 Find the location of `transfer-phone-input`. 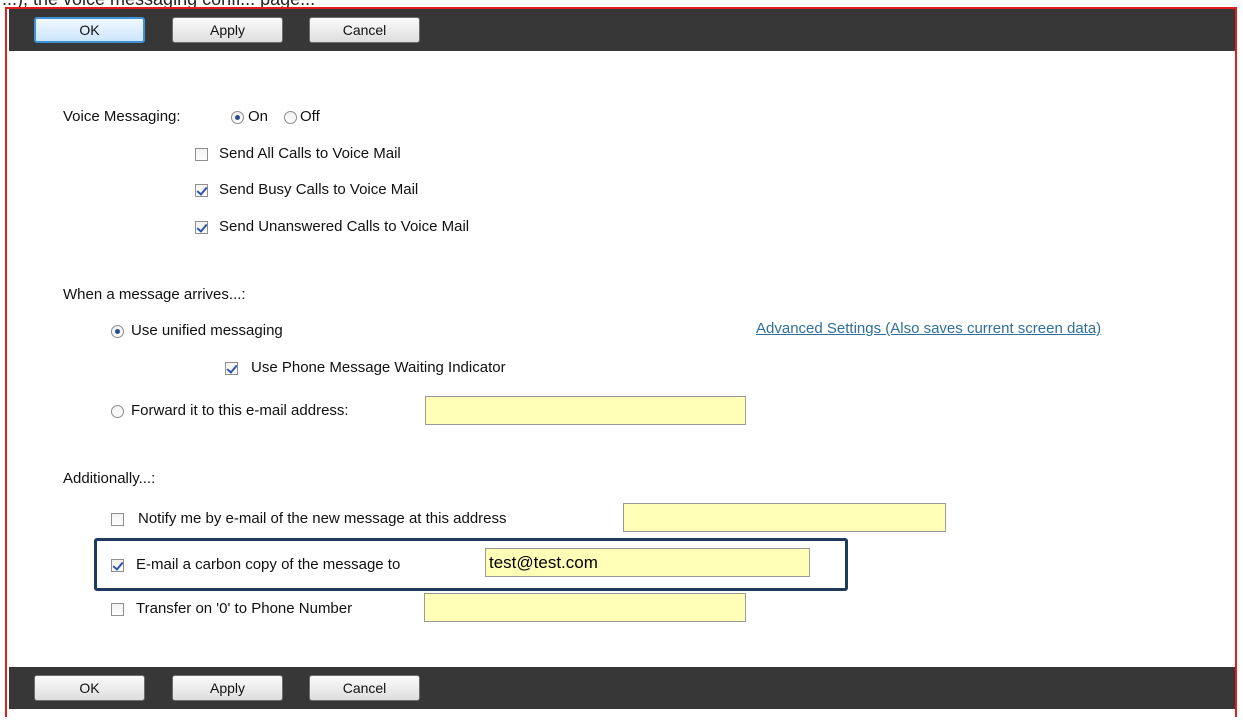

transfer-phone-input is located at coordinates (585, 607).